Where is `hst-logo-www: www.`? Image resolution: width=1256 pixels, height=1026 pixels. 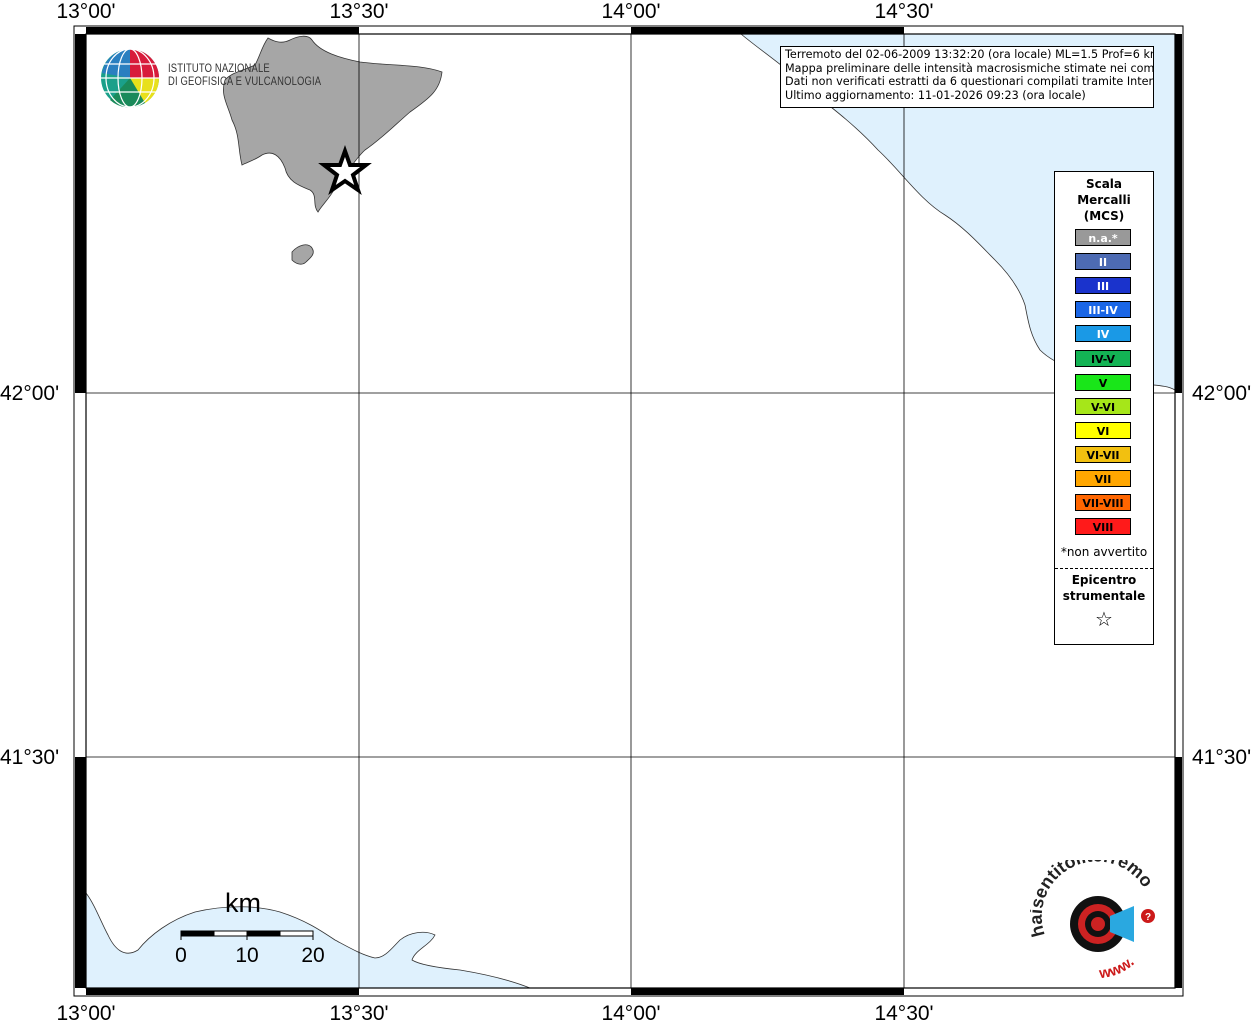 hst-logo-www: www. is located at coordinates (1117, 966).